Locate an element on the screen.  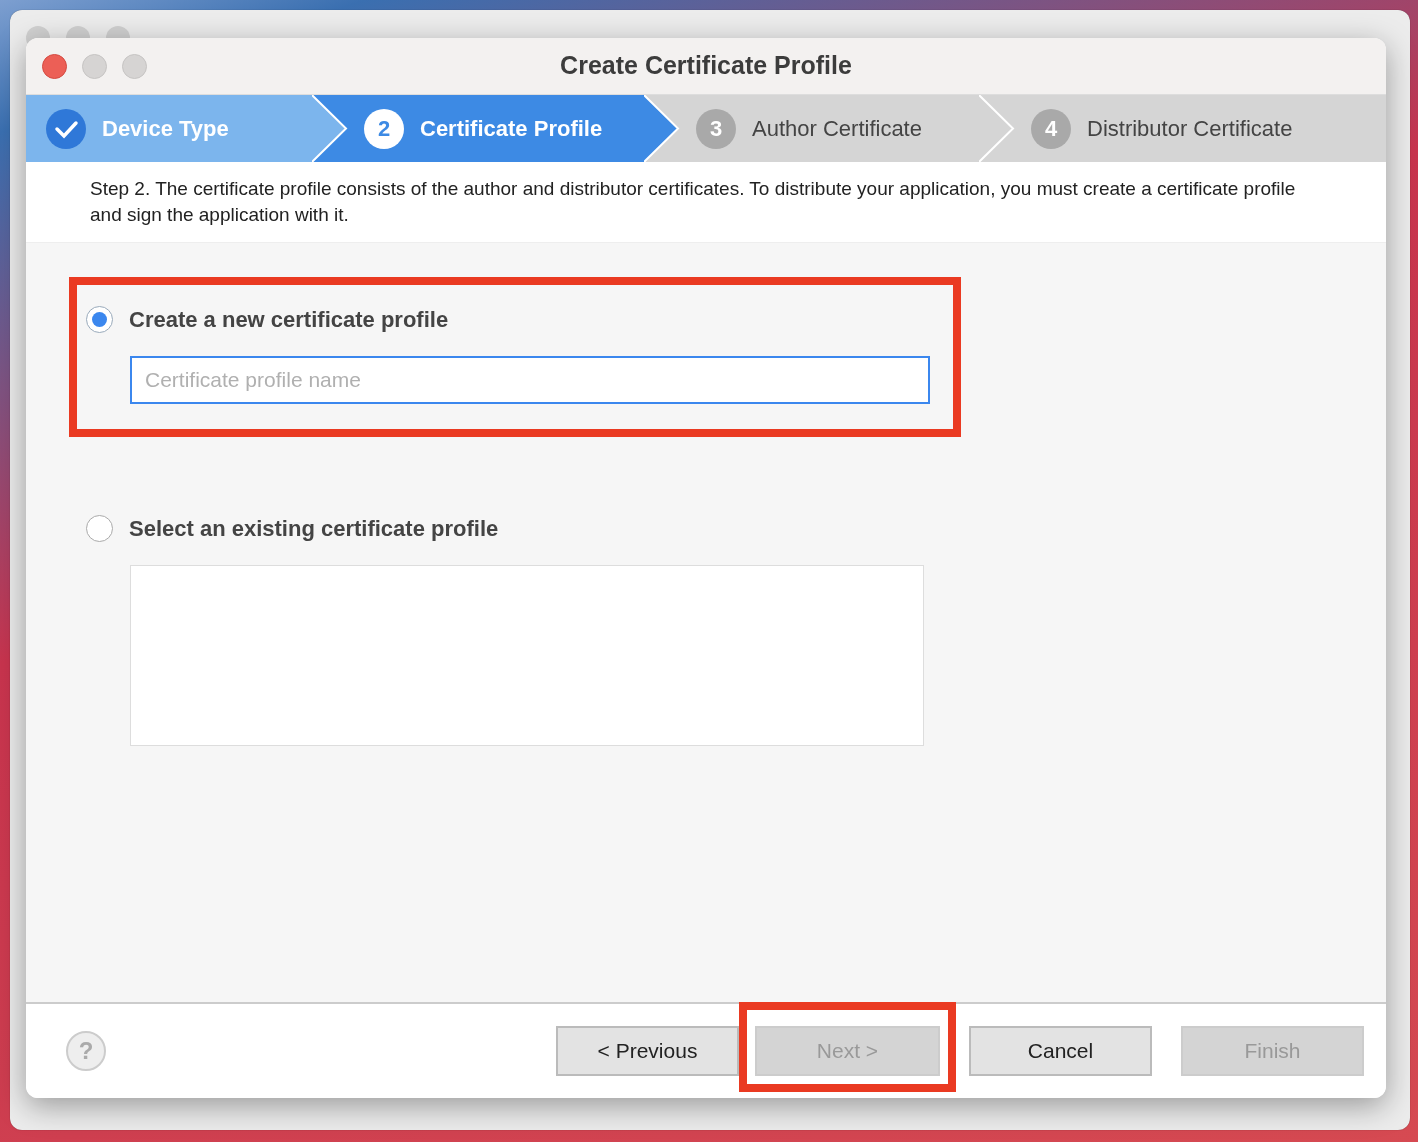
wizard-button: < Previous is located at coordinates (647, 1051).